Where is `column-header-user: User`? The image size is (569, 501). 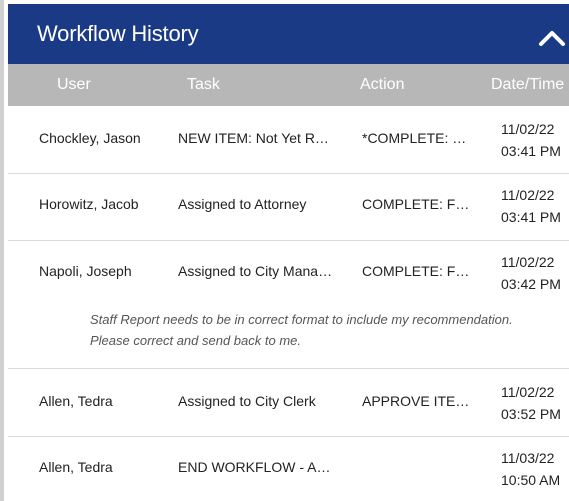
column-header-user: User is located at coordinates (74, 85).